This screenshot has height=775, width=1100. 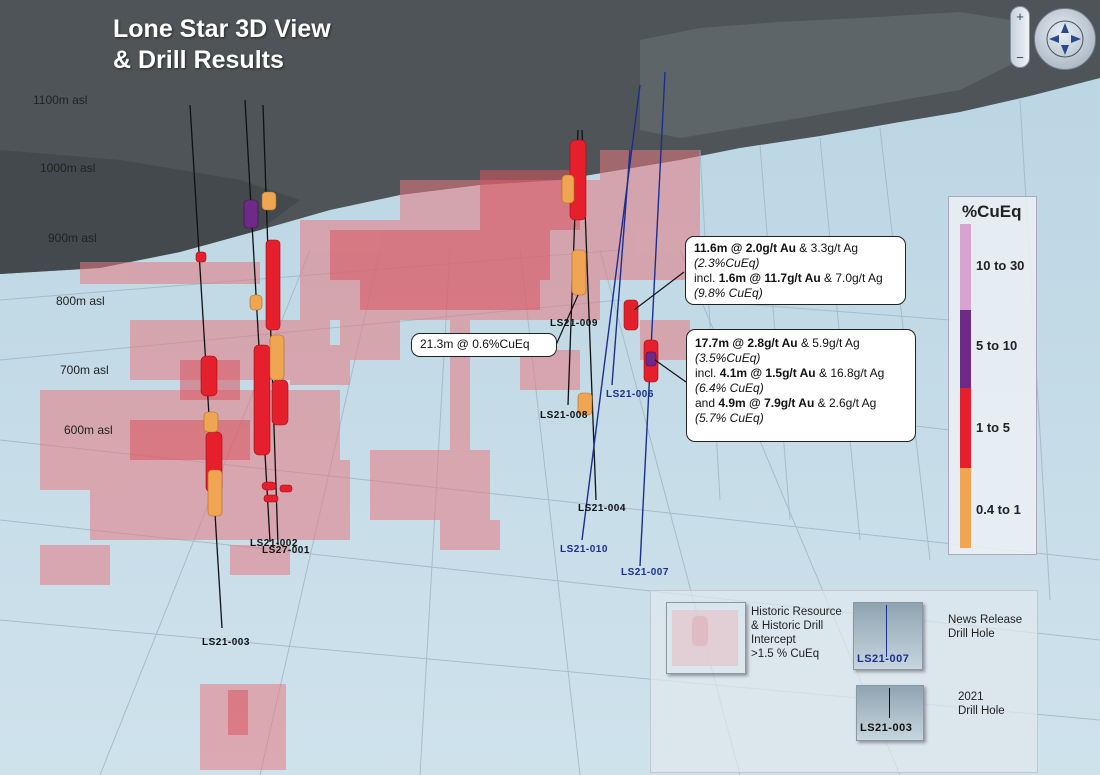 What do you see at coordinates (1020, 16) in the screenshot?
I see `zoom-in-button: +` at bounding box center [1020, 16].